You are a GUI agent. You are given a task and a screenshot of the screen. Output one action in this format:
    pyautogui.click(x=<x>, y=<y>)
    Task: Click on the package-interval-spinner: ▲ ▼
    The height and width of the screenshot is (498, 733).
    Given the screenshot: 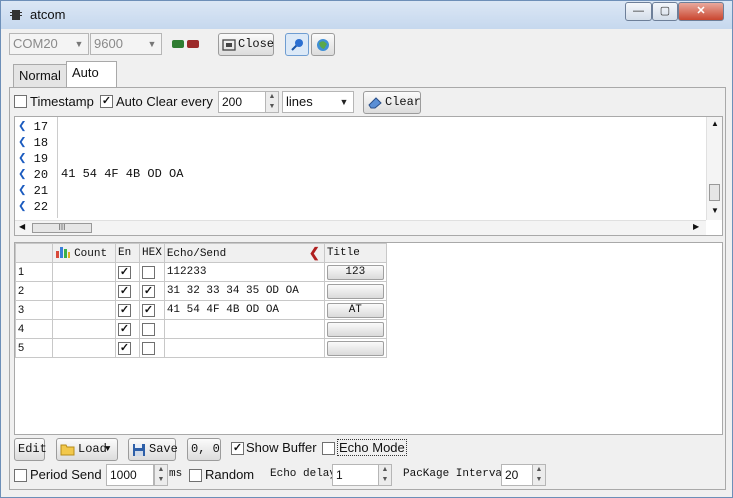 What is the action you would take?
    pyautogui.click(x=539, y=475)
    